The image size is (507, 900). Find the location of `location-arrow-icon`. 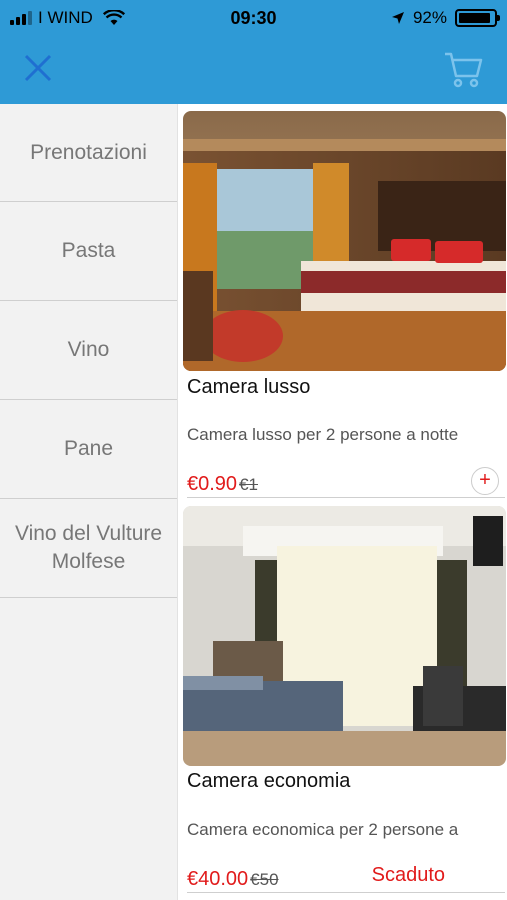

location-arrow-icon is located at coordinates (397, 18).